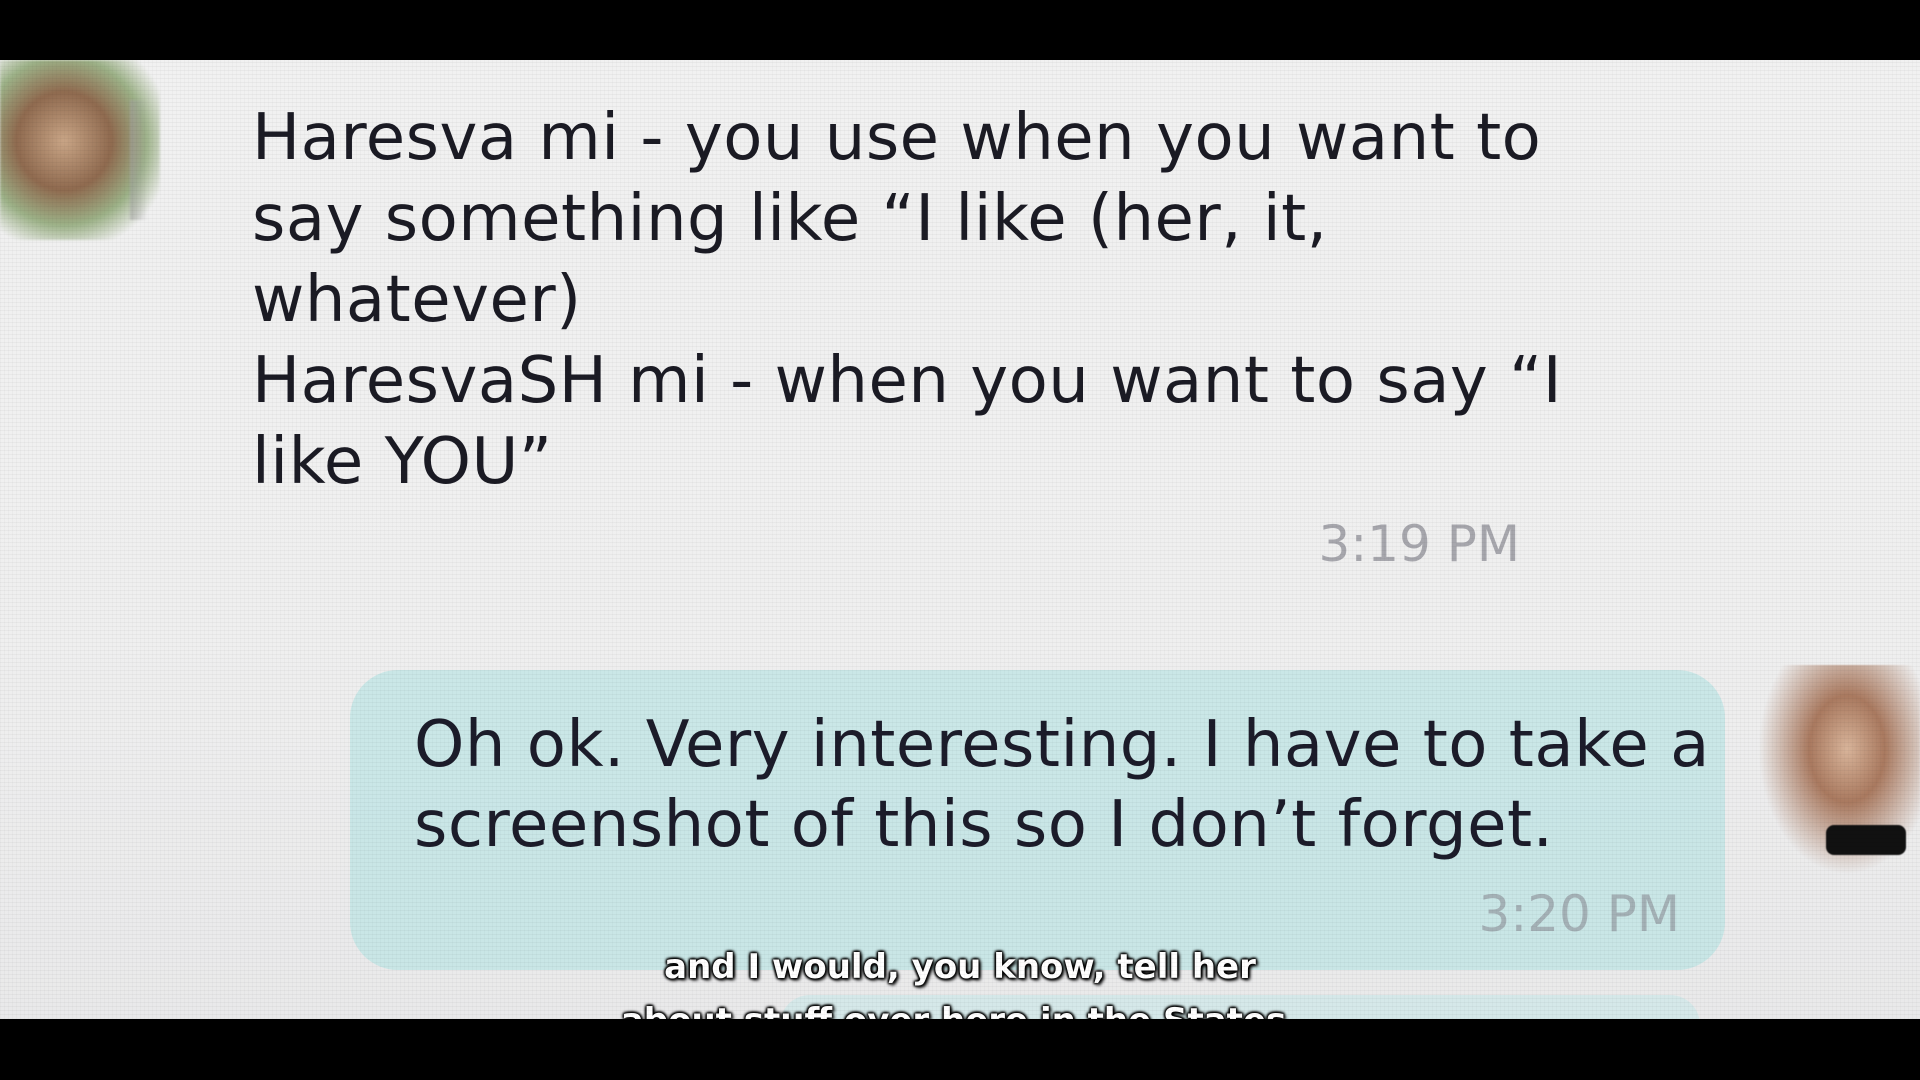  What do you see at coordinates (960, 30) in the screenshot?
I see `letterbox-top` at bounding box center [960, 30].